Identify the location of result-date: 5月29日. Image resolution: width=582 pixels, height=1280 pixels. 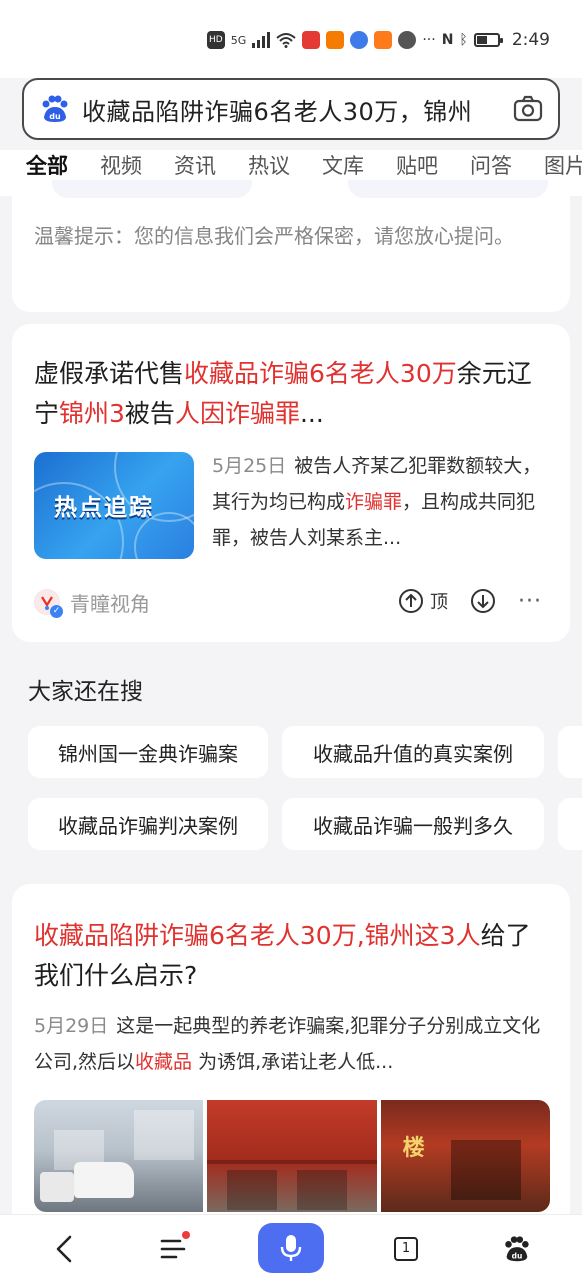
(71, 1026).